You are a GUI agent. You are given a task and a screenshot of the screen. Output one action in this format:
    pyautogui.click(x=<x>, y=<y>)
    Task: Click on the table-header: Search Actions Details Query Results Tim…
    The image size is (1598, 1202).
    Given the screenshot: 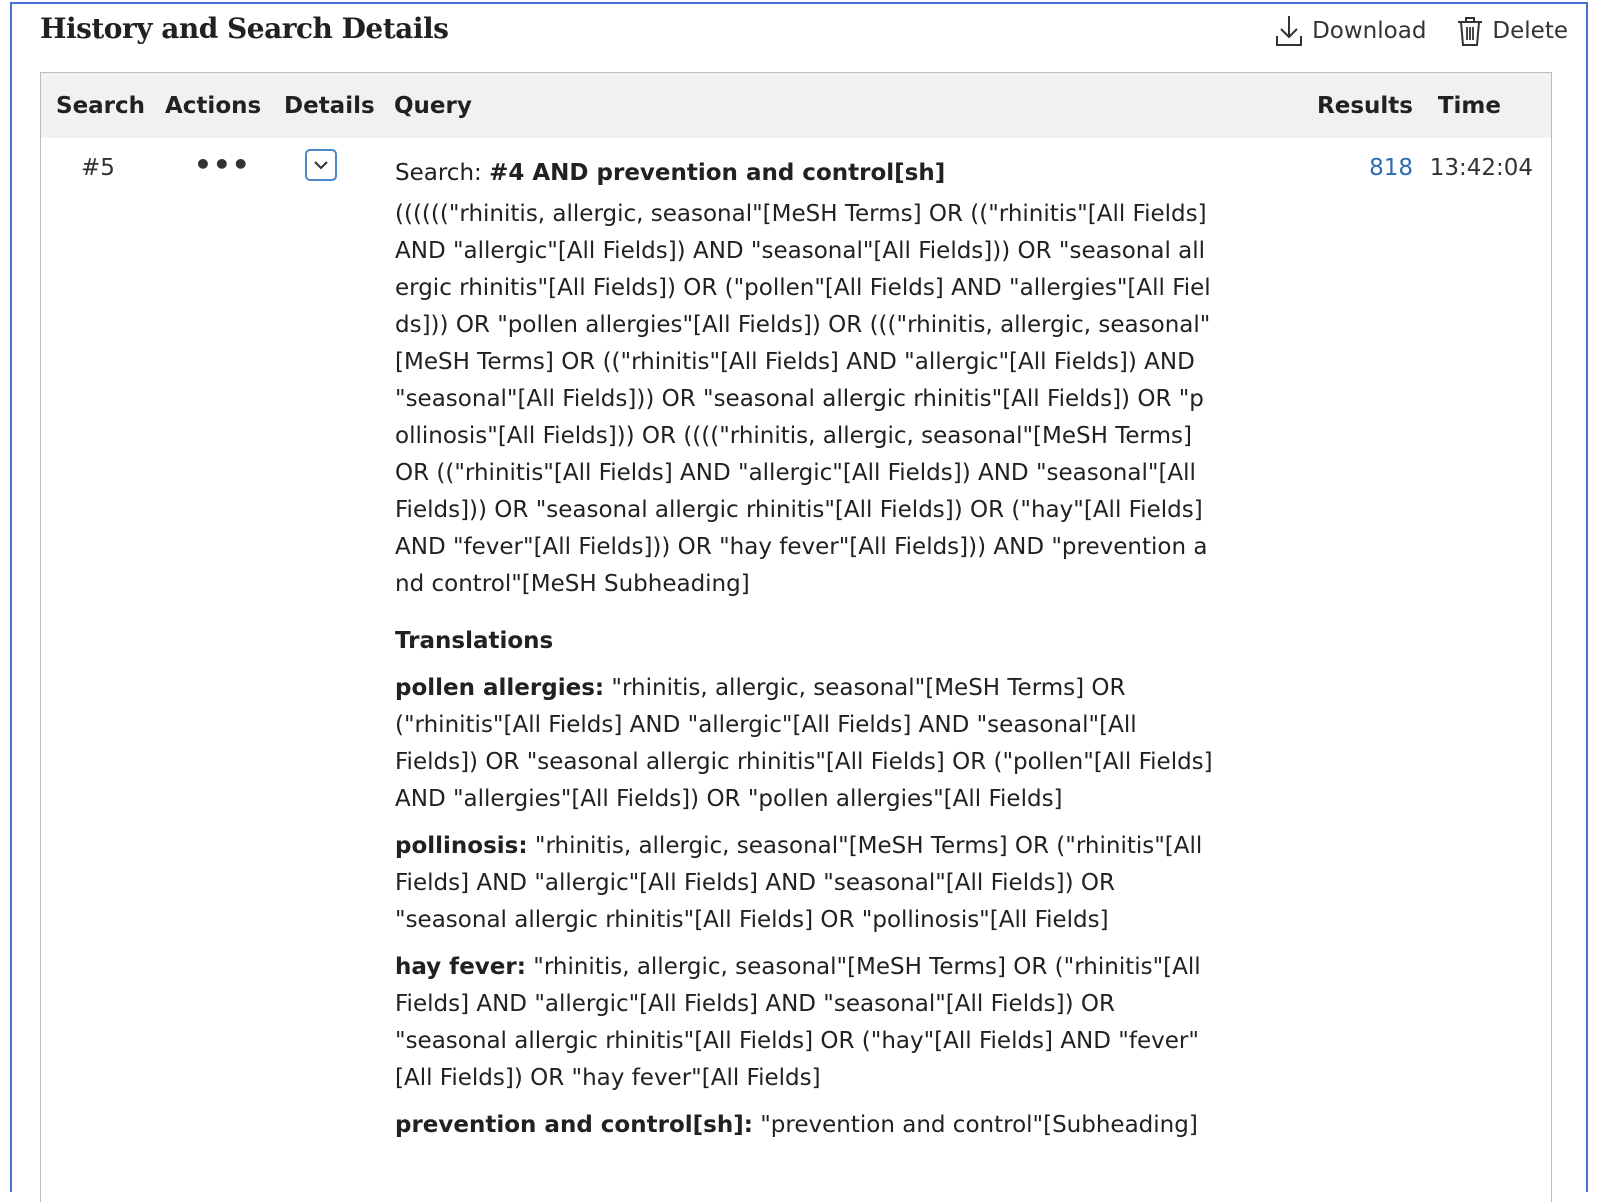 What is the action you would take?
    pyautogui.click(x=796, y=105)
    